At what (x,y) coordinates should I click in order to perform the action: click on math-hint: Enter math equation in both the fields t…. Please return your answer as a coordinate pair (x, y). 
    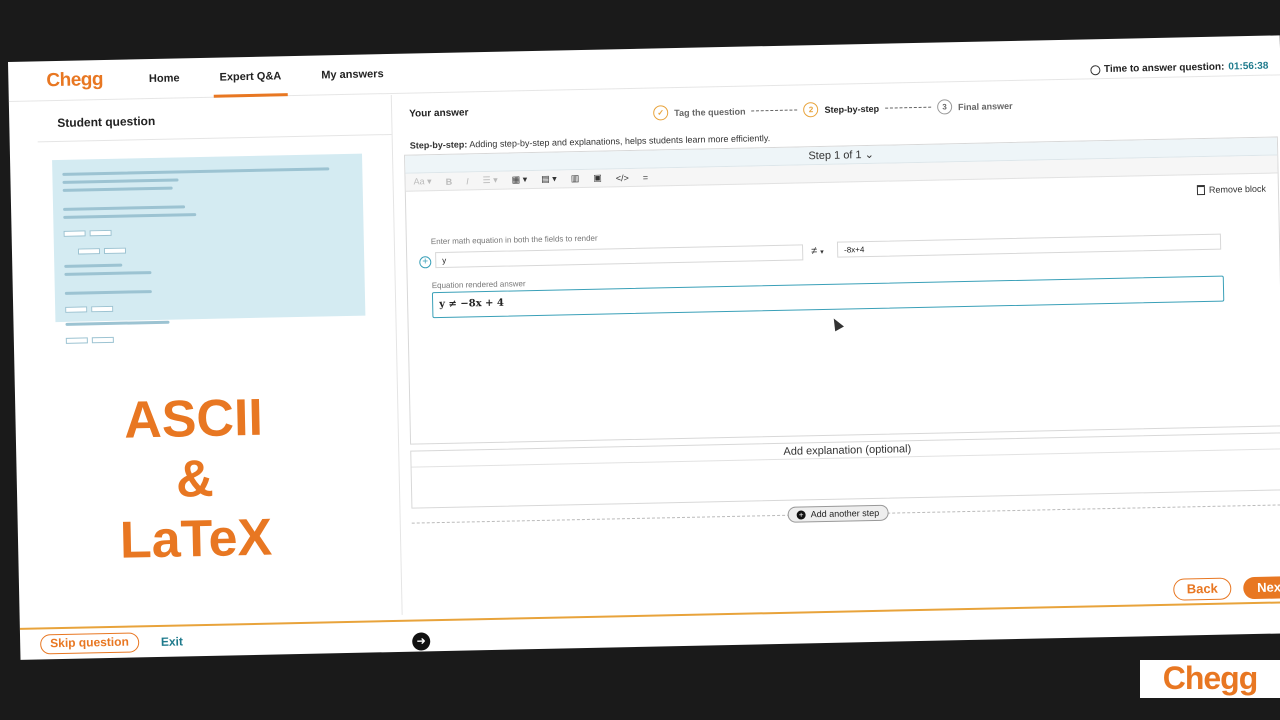
    Looking at the image, I should click on (514, 240).